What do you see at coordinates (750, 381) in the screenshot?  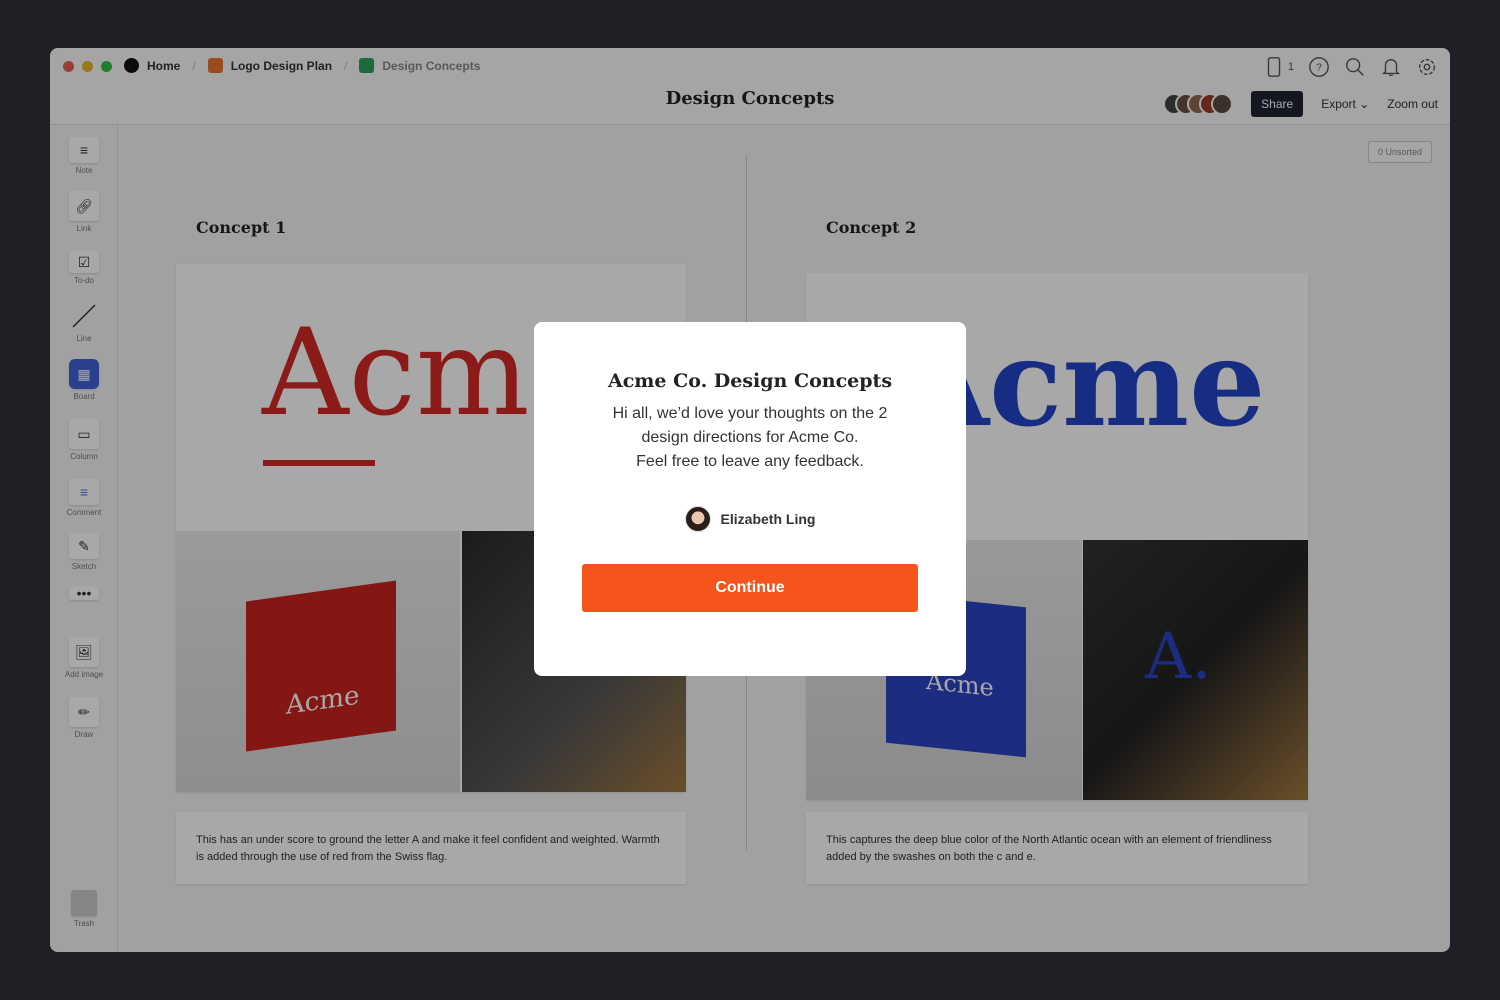 I see `modal-title: Acme Co. Design Concepts` at bounding box center [750, 381].